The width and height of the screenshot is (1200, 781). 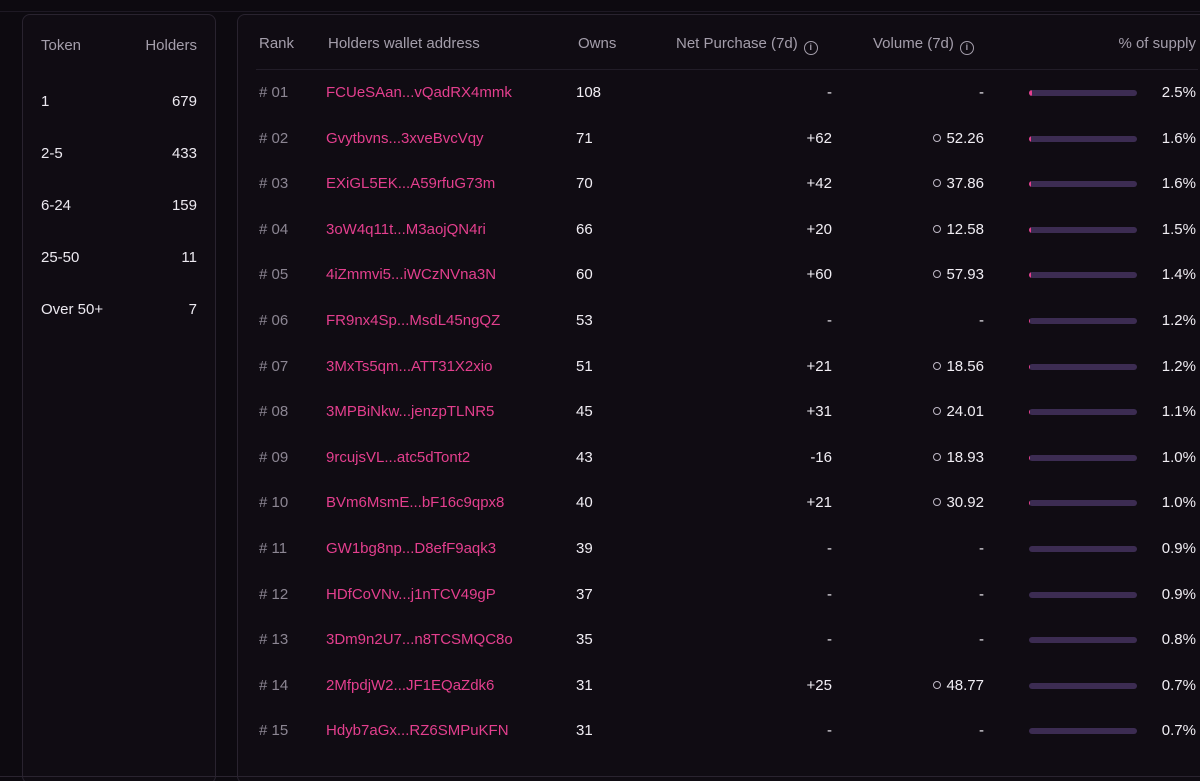 I want to click on owns-cell: 43, so click(x=584, y=457).